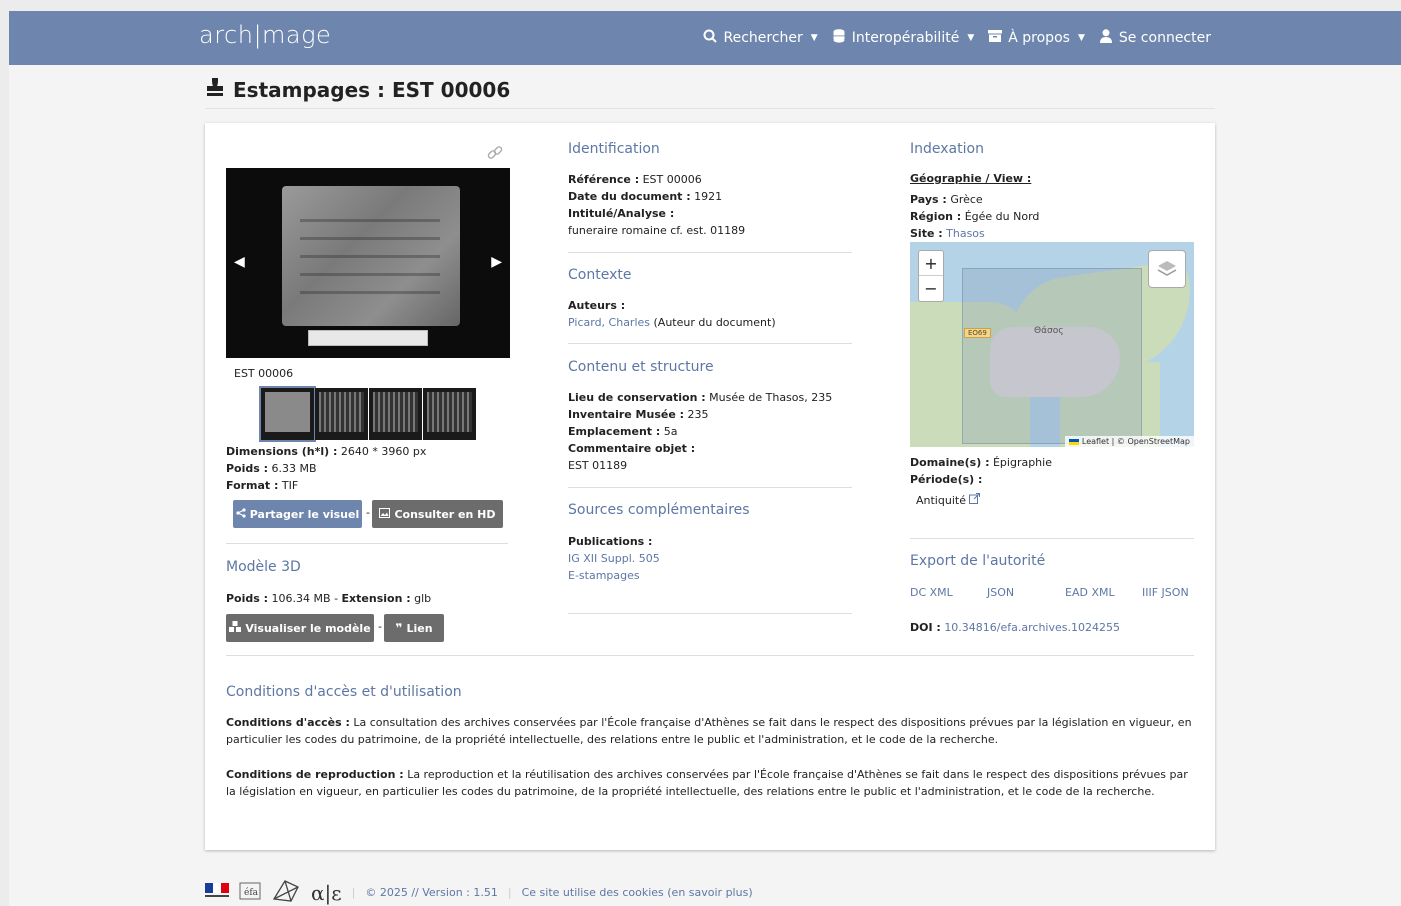 The height and width of the screenshot is (906, 1401). I want to click on layers-icon, so click(1167, 269).